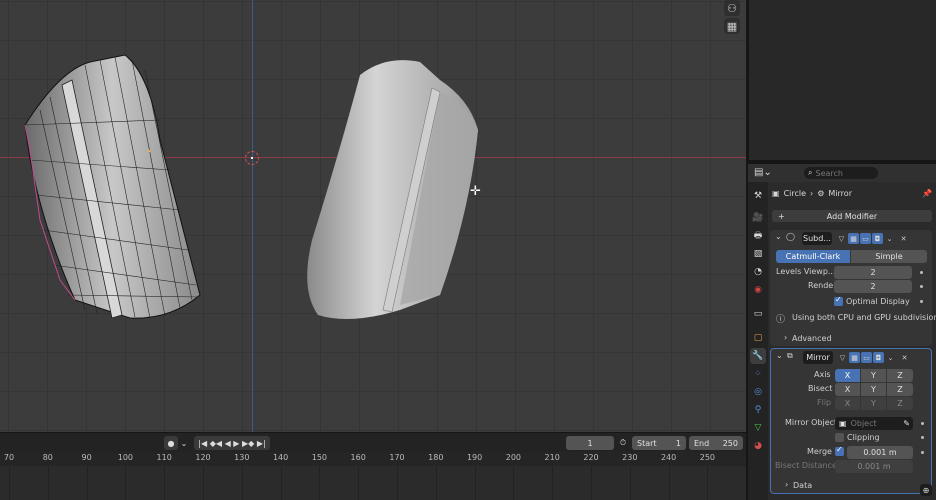 The width and height of the screenshot is (936, 500). What do you see at coordinates (758, 272) in the screenshot?
I see `scene-tab-icon: ◔` at bounding box center [758, 272].